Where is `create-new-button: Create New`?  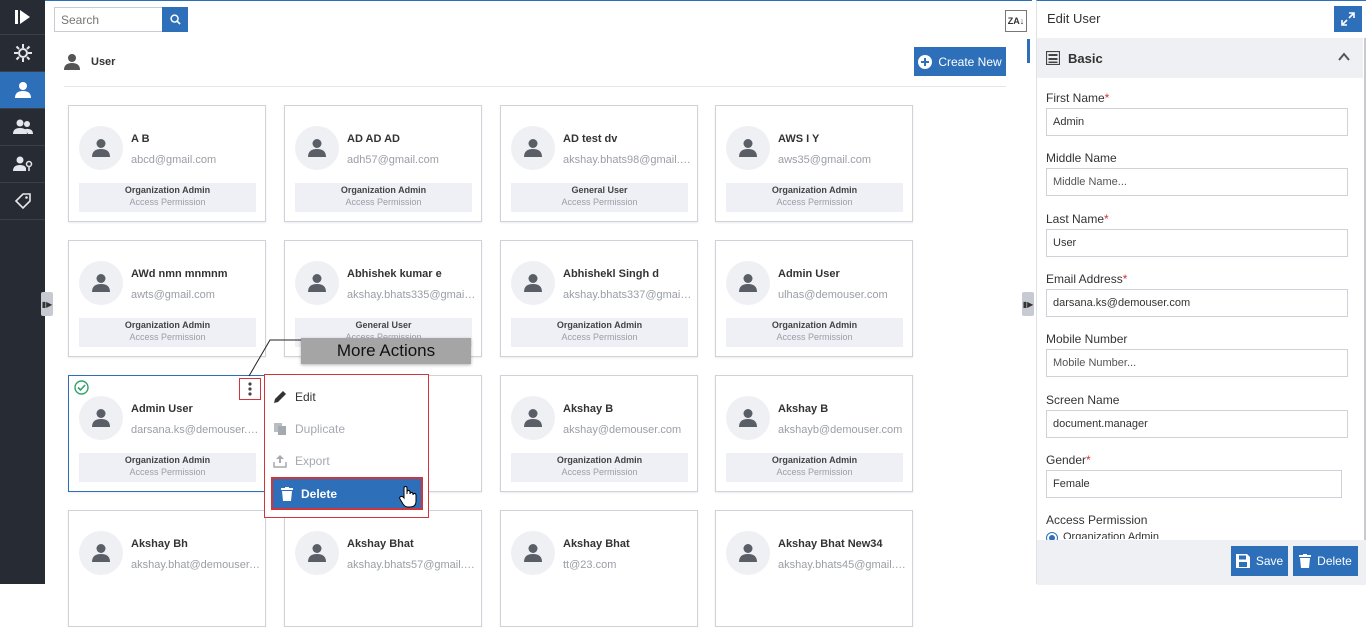 create-new-button: Create New is located at coordinates (960, 61).